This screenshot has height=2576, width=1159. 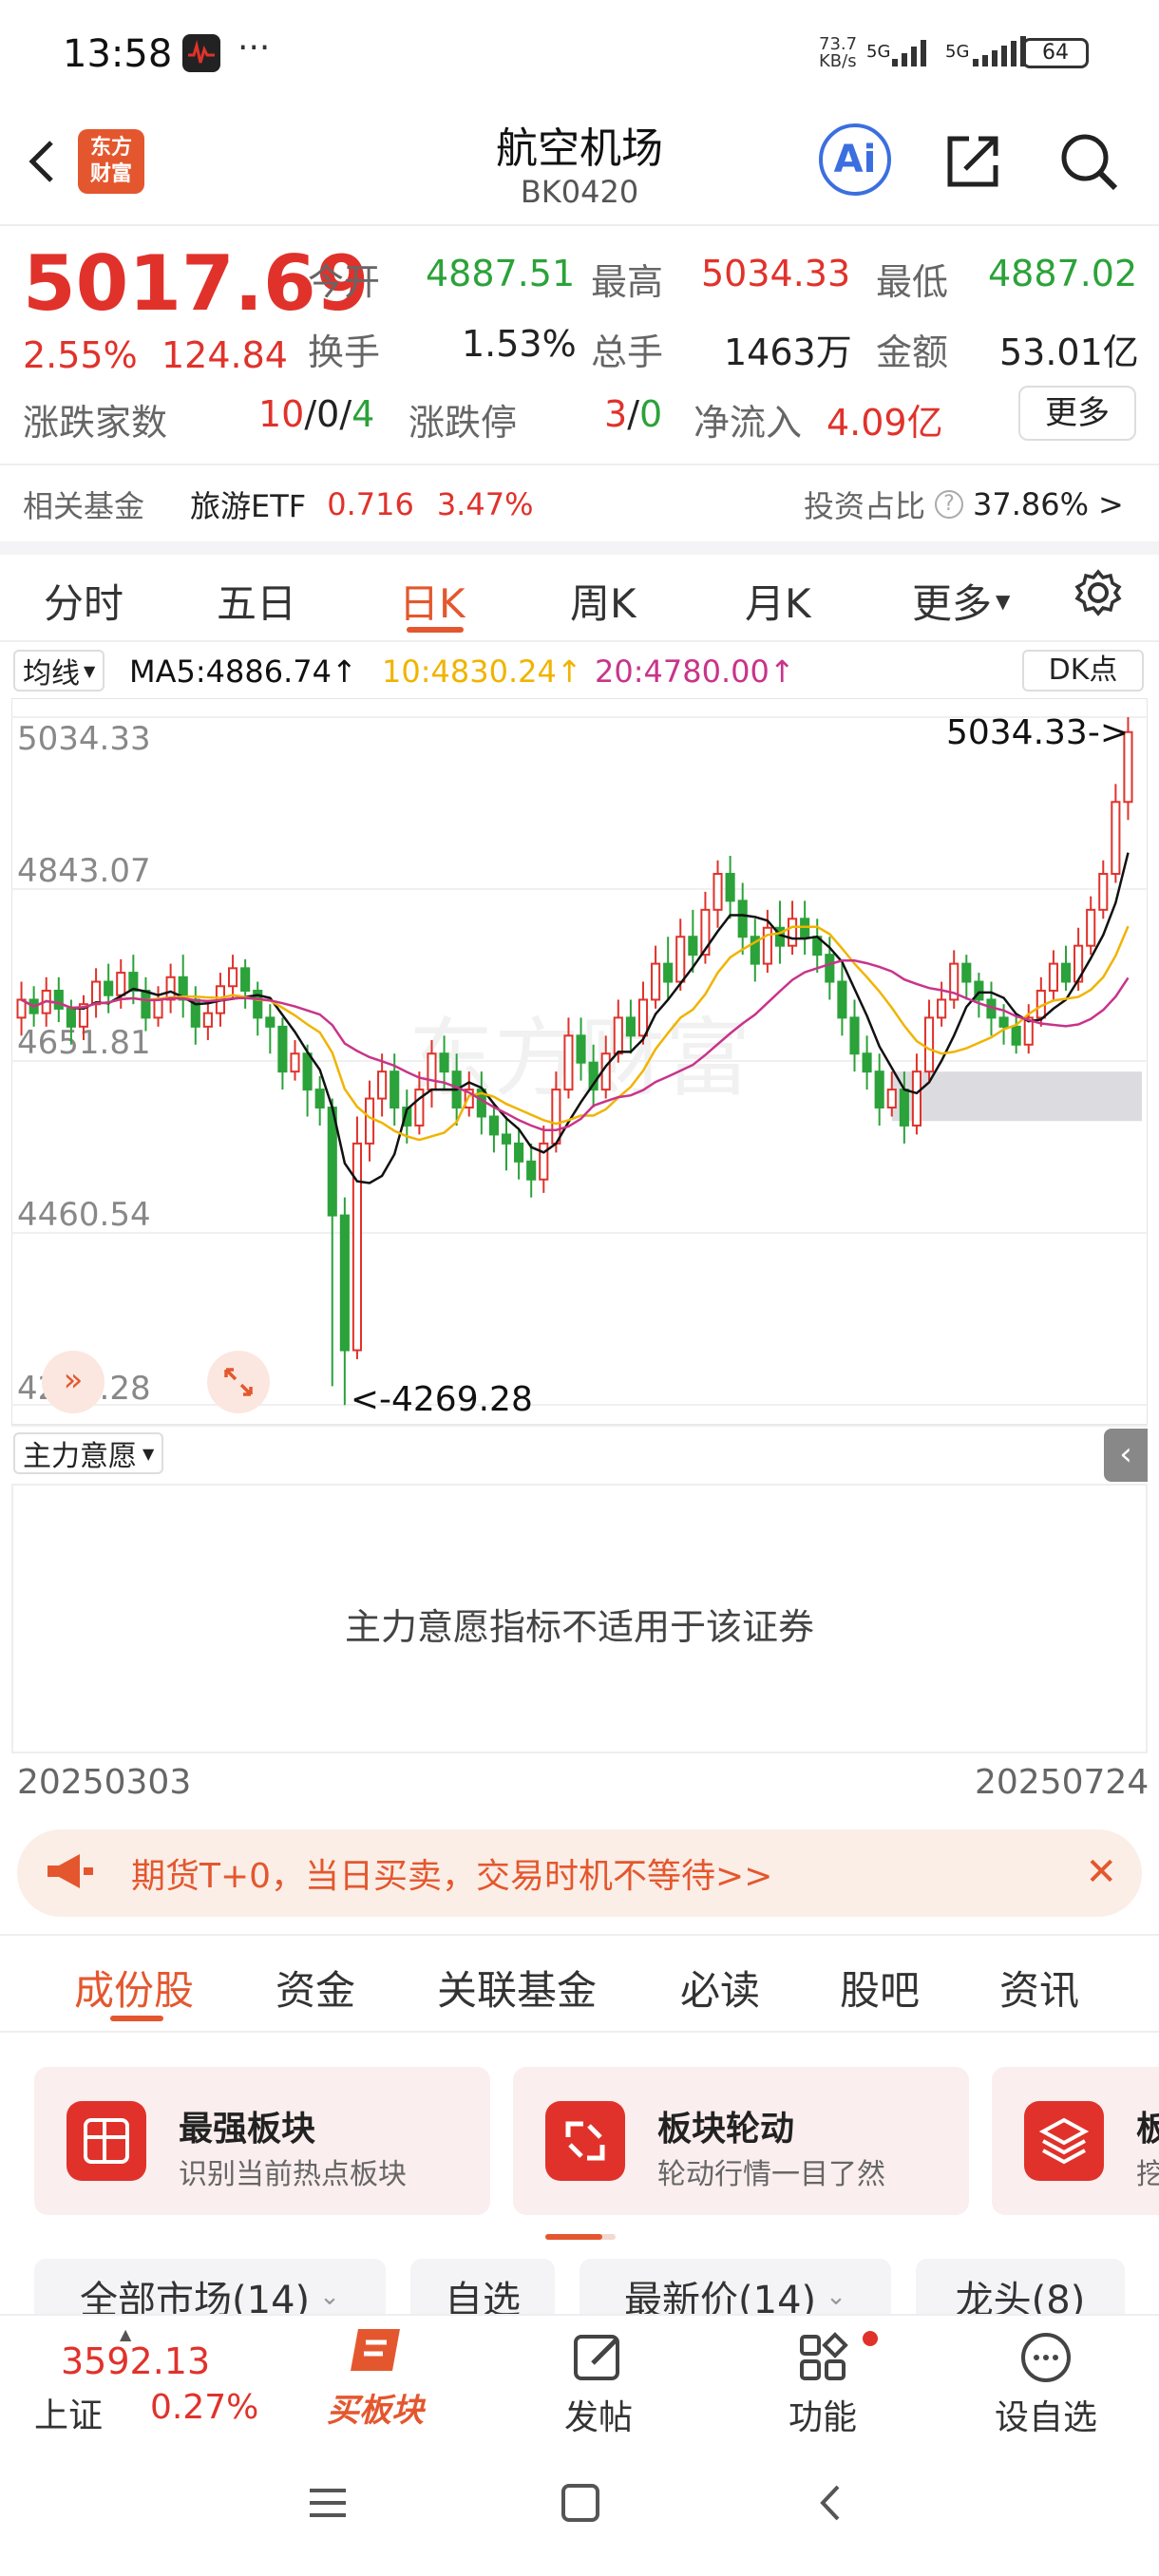 What do you see at coordinates (344, 352) in the screenshot?
I see `turnover-label: 换手` at bounding box center [344, 352].